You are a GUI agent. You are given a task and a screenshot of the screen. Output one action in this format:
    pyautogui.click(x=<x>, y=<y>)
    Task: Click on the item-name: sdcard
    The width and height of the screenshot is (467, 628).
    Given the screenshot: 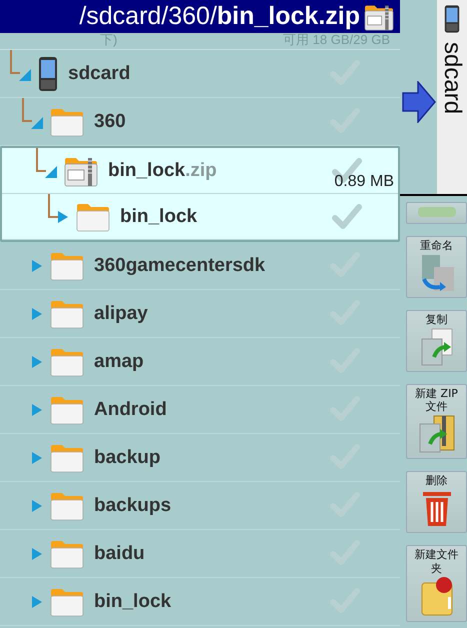 What is the action you would take?
    pyautogui.click(x=99, y=73)
    